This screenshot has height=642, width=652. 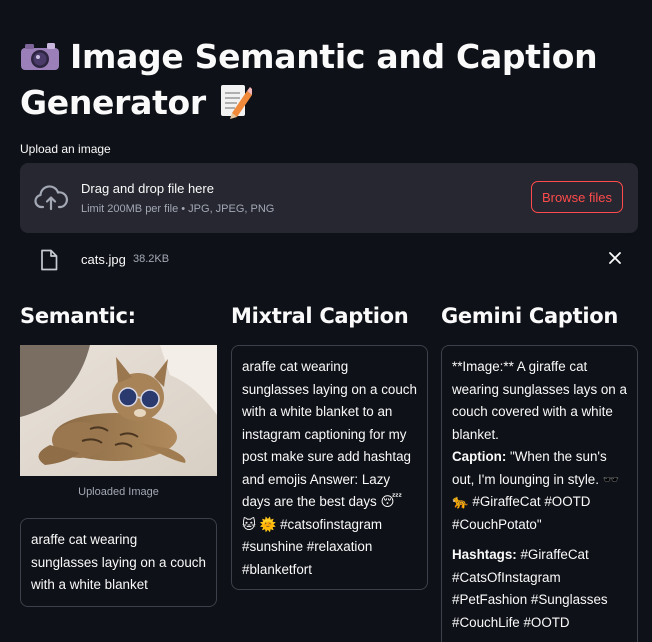 I want to click on image-caption: Uploaded Image, so click(x=118, y=492).